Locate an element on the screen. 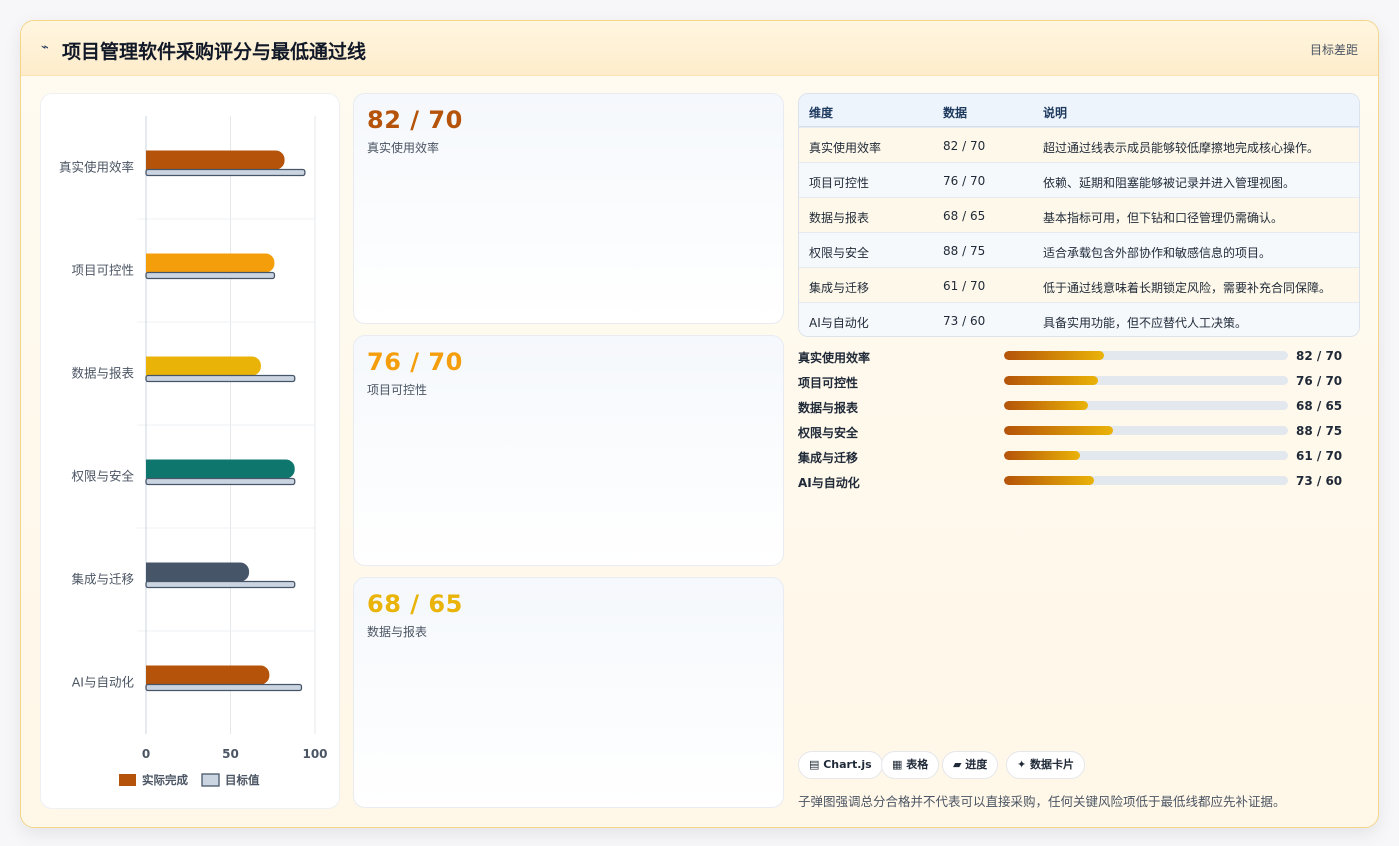  metric-card-label: 数据与报表 is located at coordinates (397, 632).